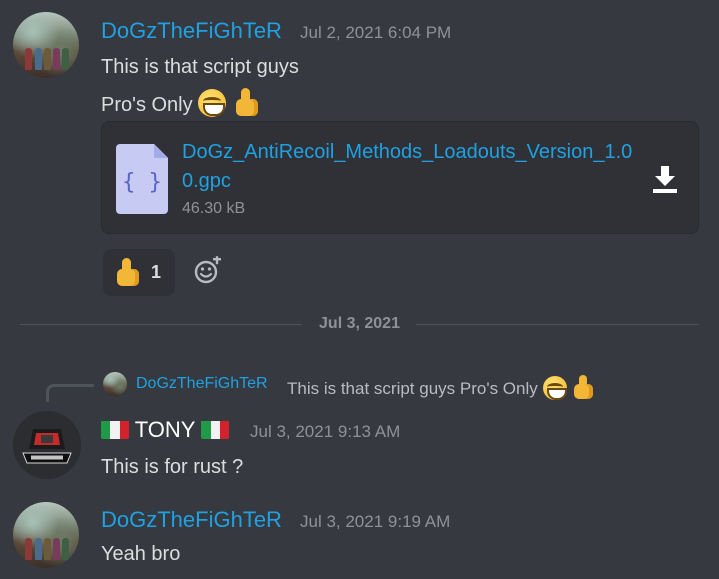 The width and height of the screenshot is (719, 579). Describe the element at coordinates (156, 272) in the screenshot. I see `reaction-count: 1` at that location.